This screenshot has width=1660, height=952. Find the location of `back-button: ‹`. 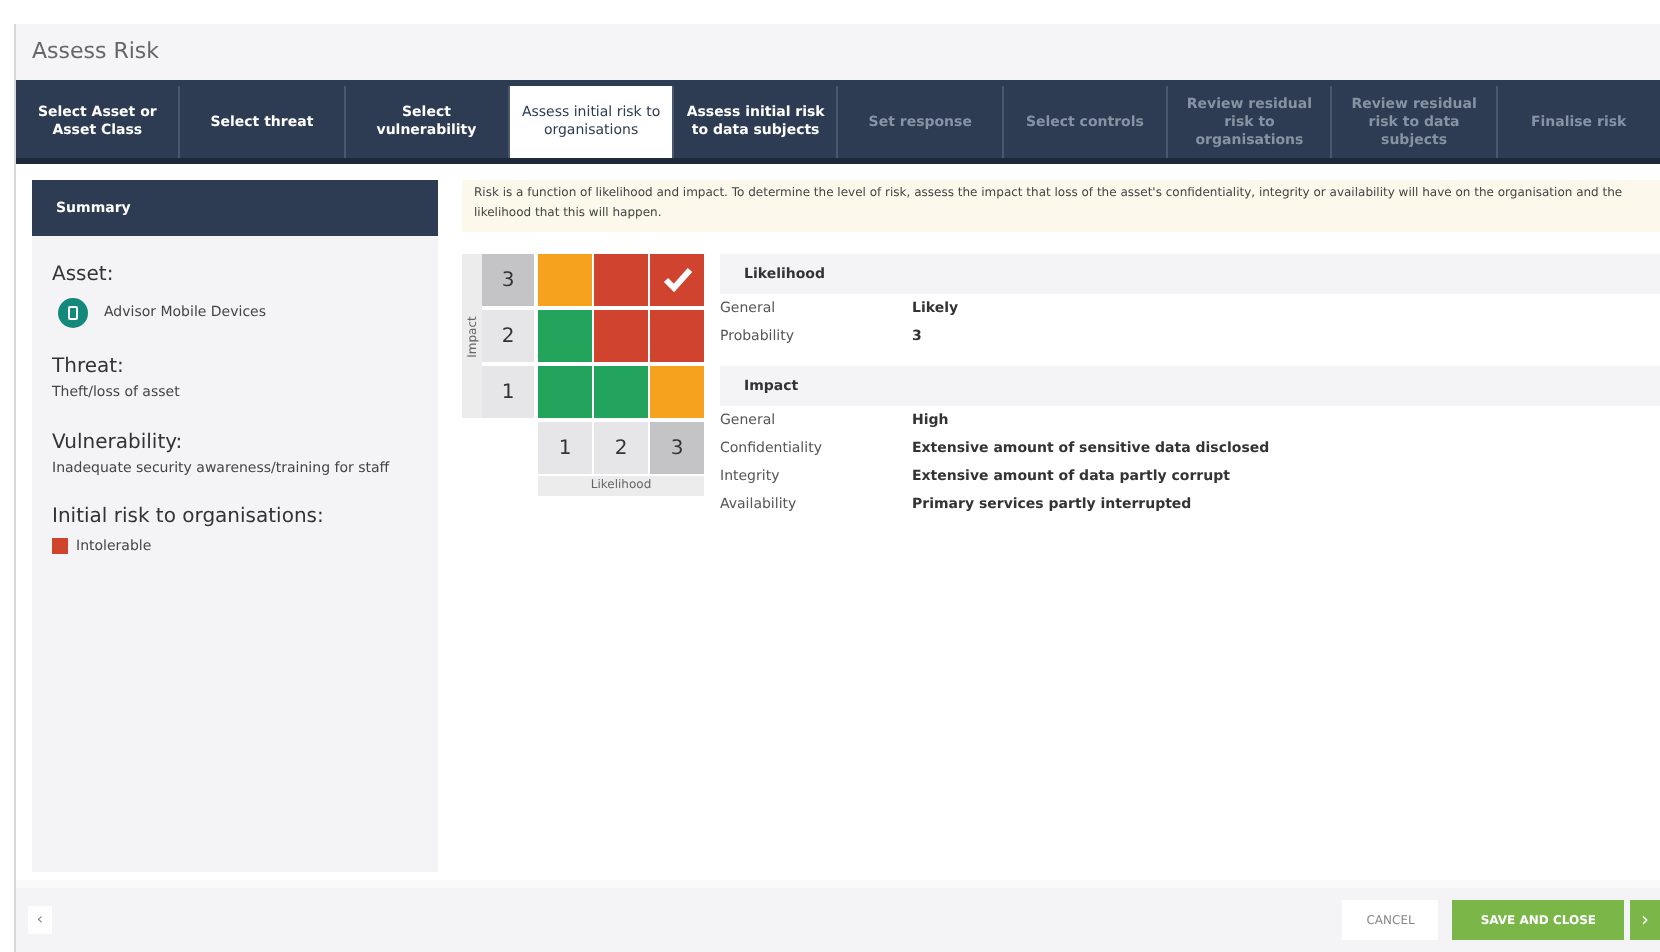

back-button: ‹ is located at coordinates (40, 920).